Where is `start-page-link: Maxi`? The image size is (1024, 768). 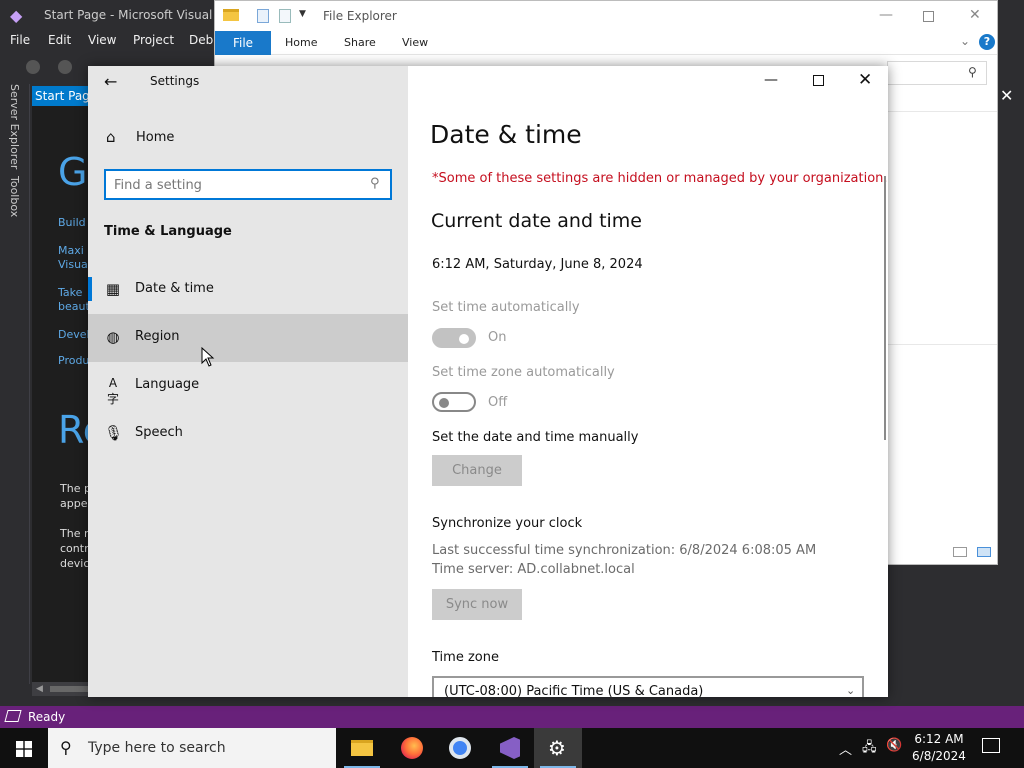 start-page-link: Maxi is located at coordinates (71, 250).